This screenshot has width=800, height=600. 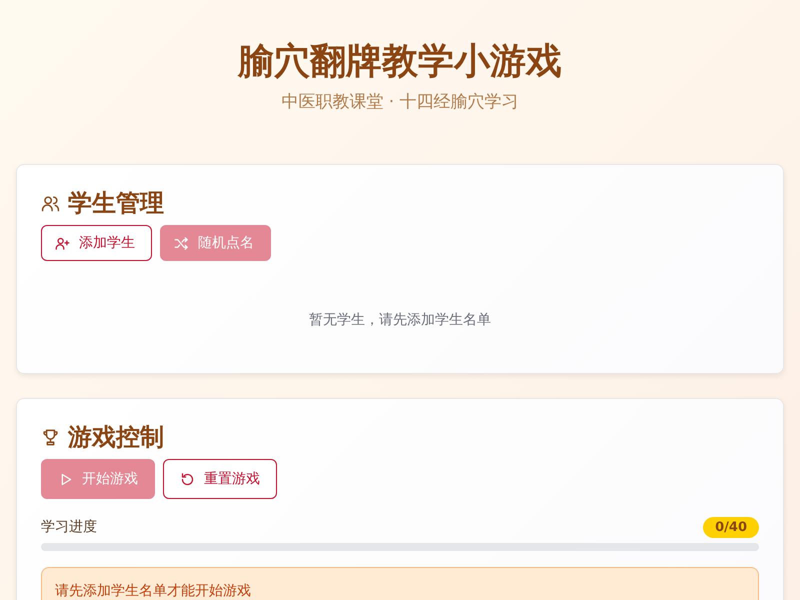 What do you see at coordinates (399, 62) in the screenshot?
I see `page-title: 腧穴翻牌教学小游戏` at bounding box center [399, 62].